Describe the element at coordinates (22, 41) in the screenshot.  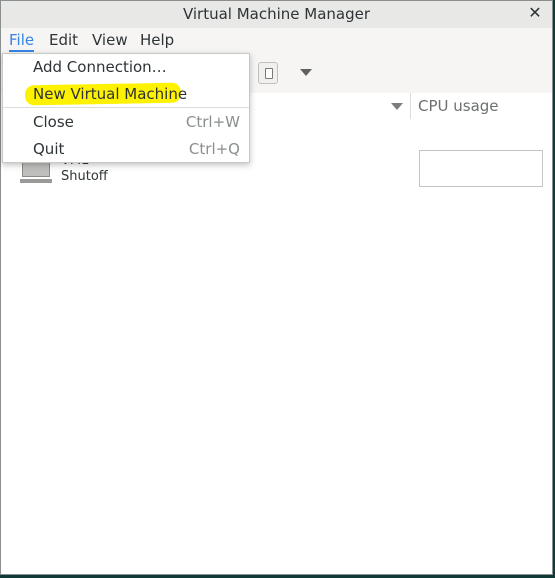
I see `menu-file: File` at that location.